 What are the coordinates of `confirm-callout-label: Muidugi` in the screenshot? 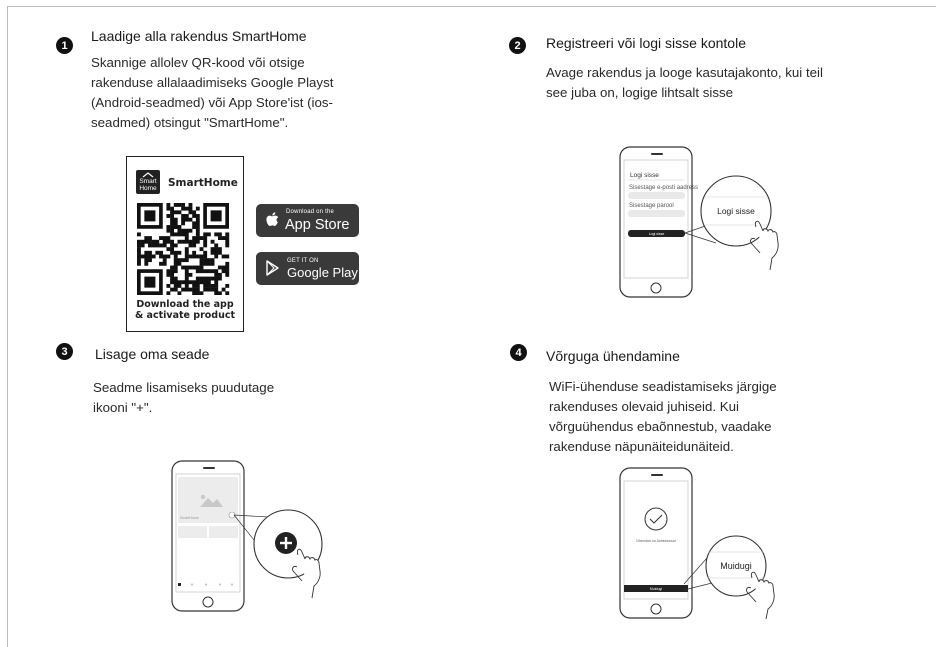 It's located at (736, 566).